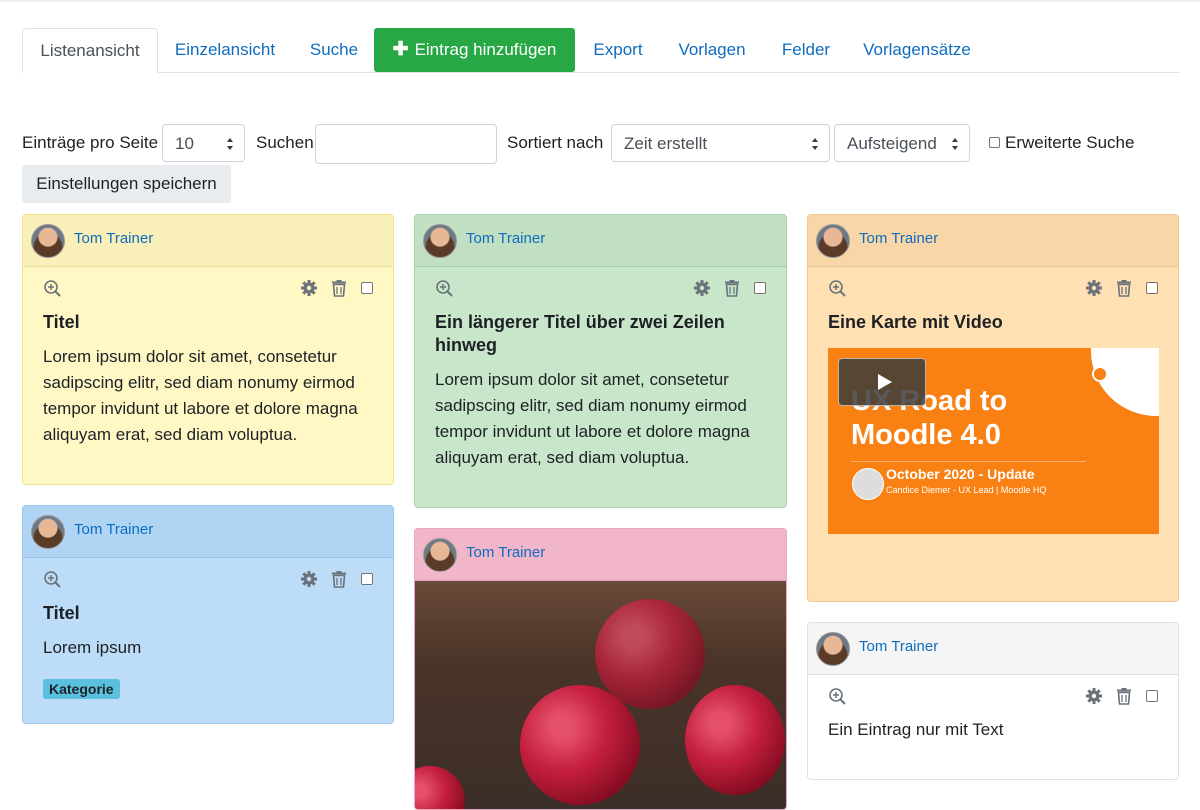 This screenshot has height=810, width=1200. I want to click on per-page-select: 10, so click(203, 143).